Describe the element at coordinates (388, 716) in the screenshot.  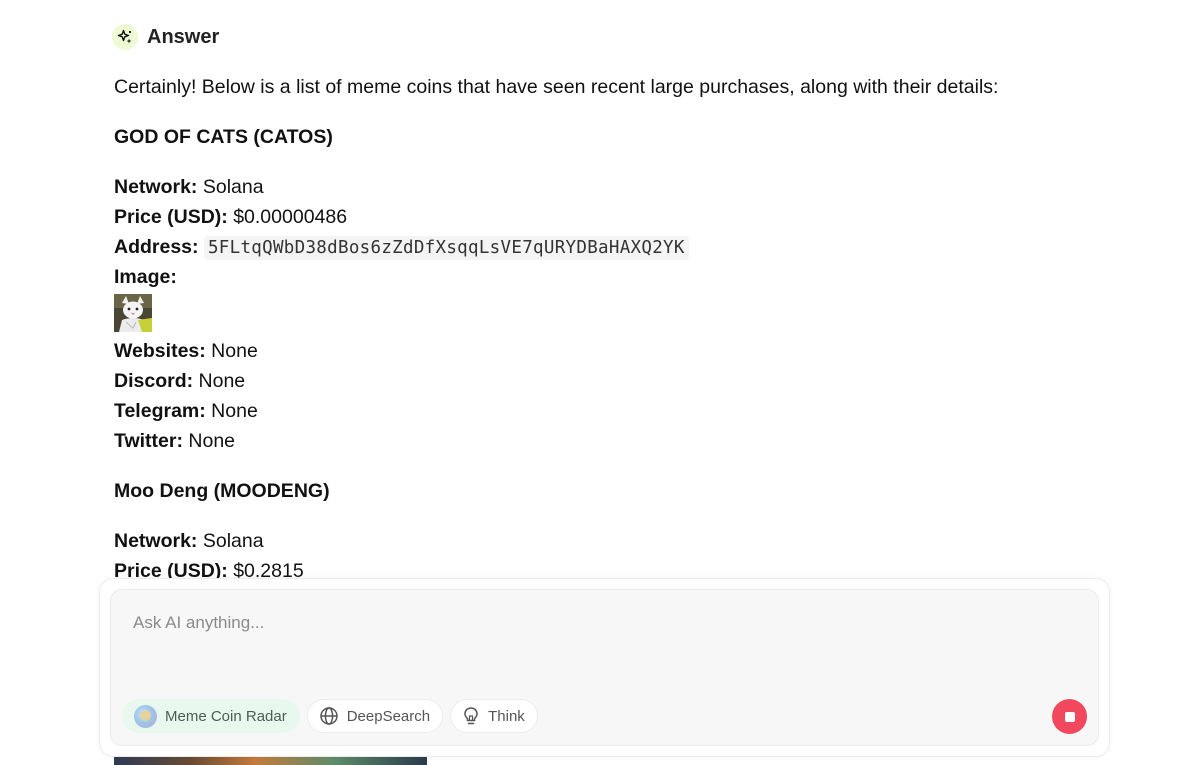
I see `chip-label: DeepSearch` at that location.